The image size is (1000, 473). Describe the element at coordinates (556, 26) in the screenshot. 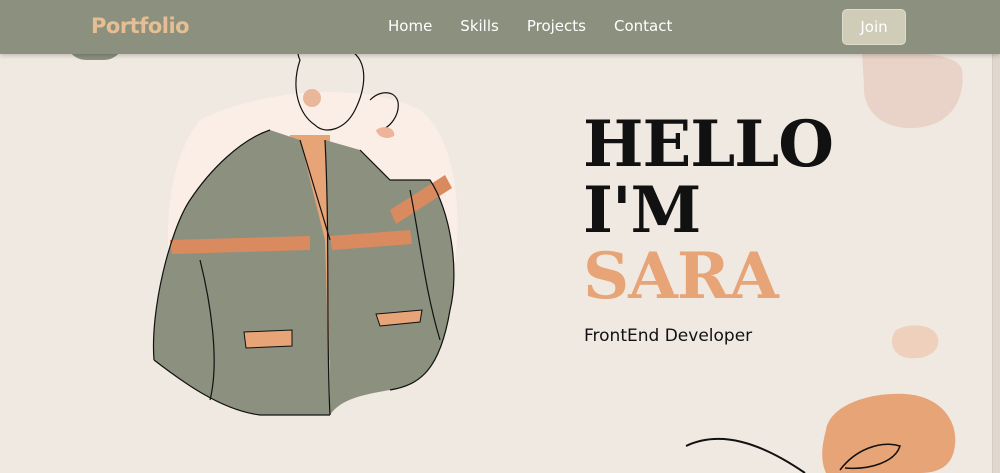

I see `nav-link-projects: Projects` at that location.